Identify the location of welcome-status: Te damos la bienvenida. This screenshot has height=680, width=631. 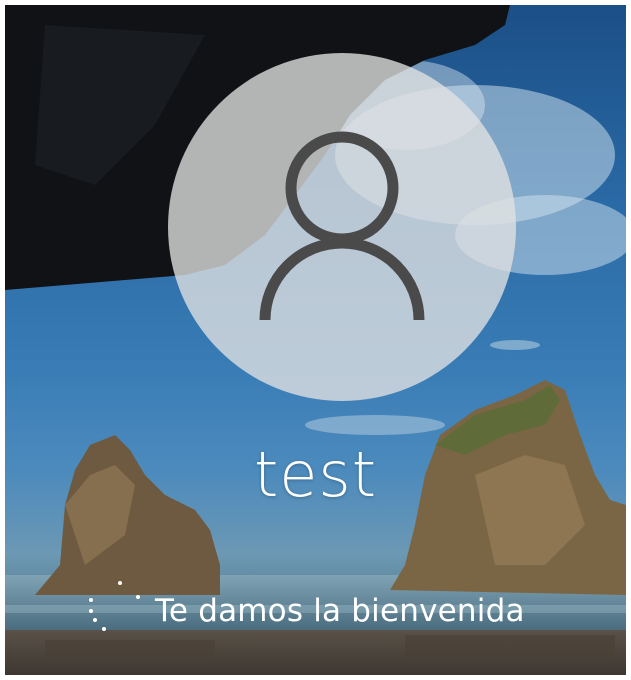
(303, 611).